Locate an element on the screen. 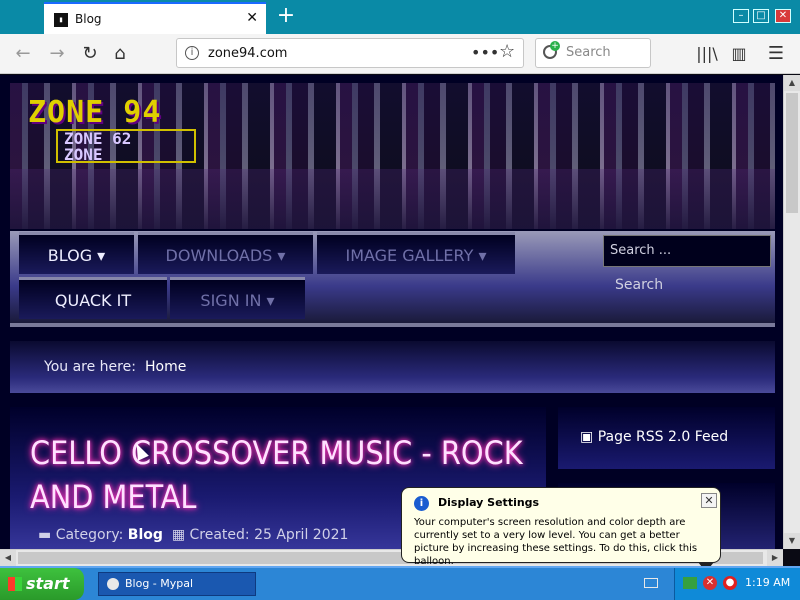 This screenshot has width=800, height=600. created-date: Created: 25 April 2021 is located at coordinates (269, 535).